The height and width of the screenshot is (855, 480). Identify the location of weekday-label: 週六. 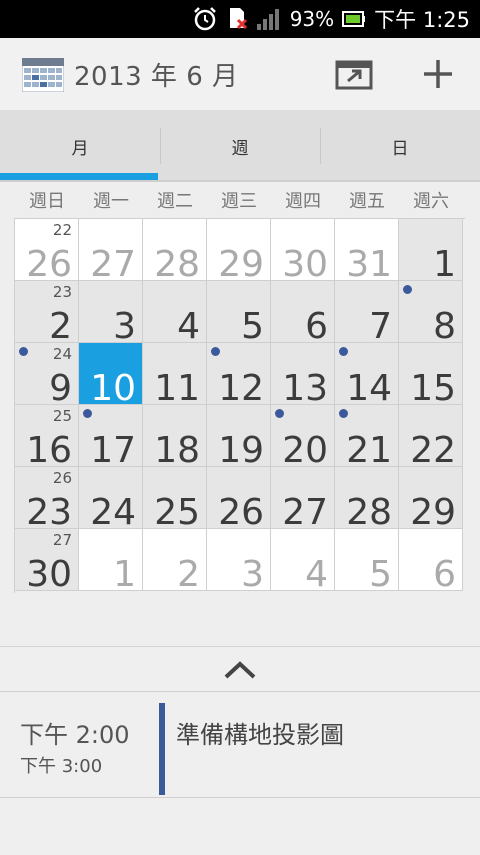
(431, 201).